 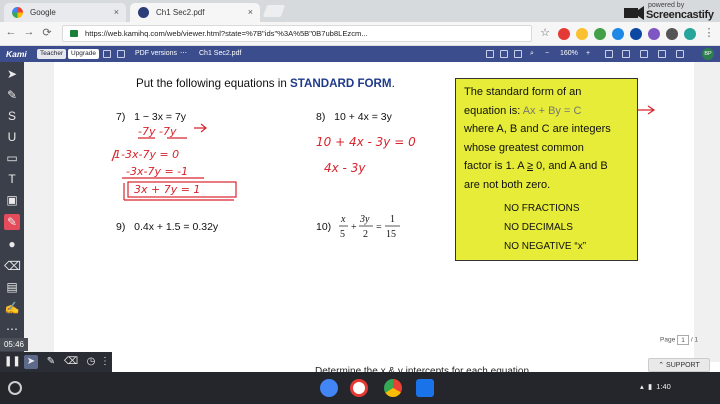 I want to click on select-tool-icon: ➤, so click(x=12, y=74).